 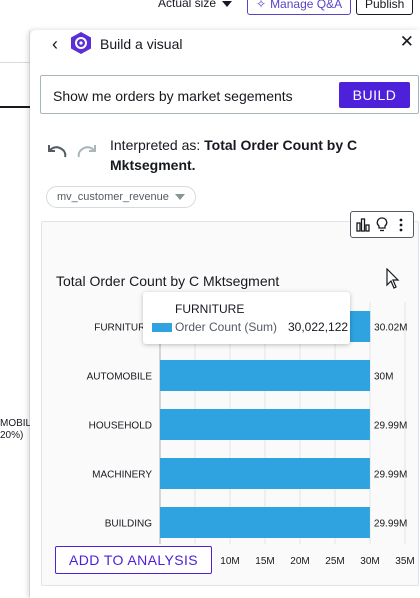 What do you see at coordinates (187, 5) in the screenshot?
I see `zoom-label: Actual size` at bounding box center [187, 5].